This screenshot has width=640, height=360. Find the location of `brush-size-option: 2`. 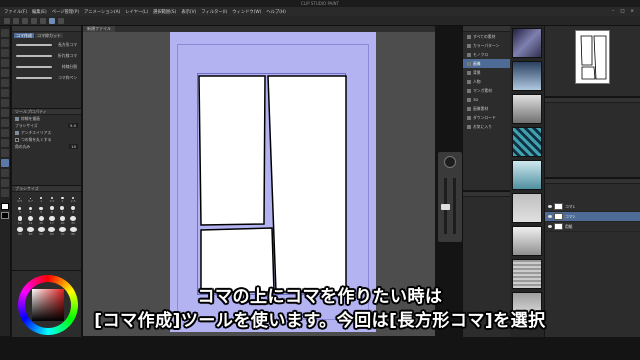

brush-size-option: 2 is located at coordinates (63, 198).